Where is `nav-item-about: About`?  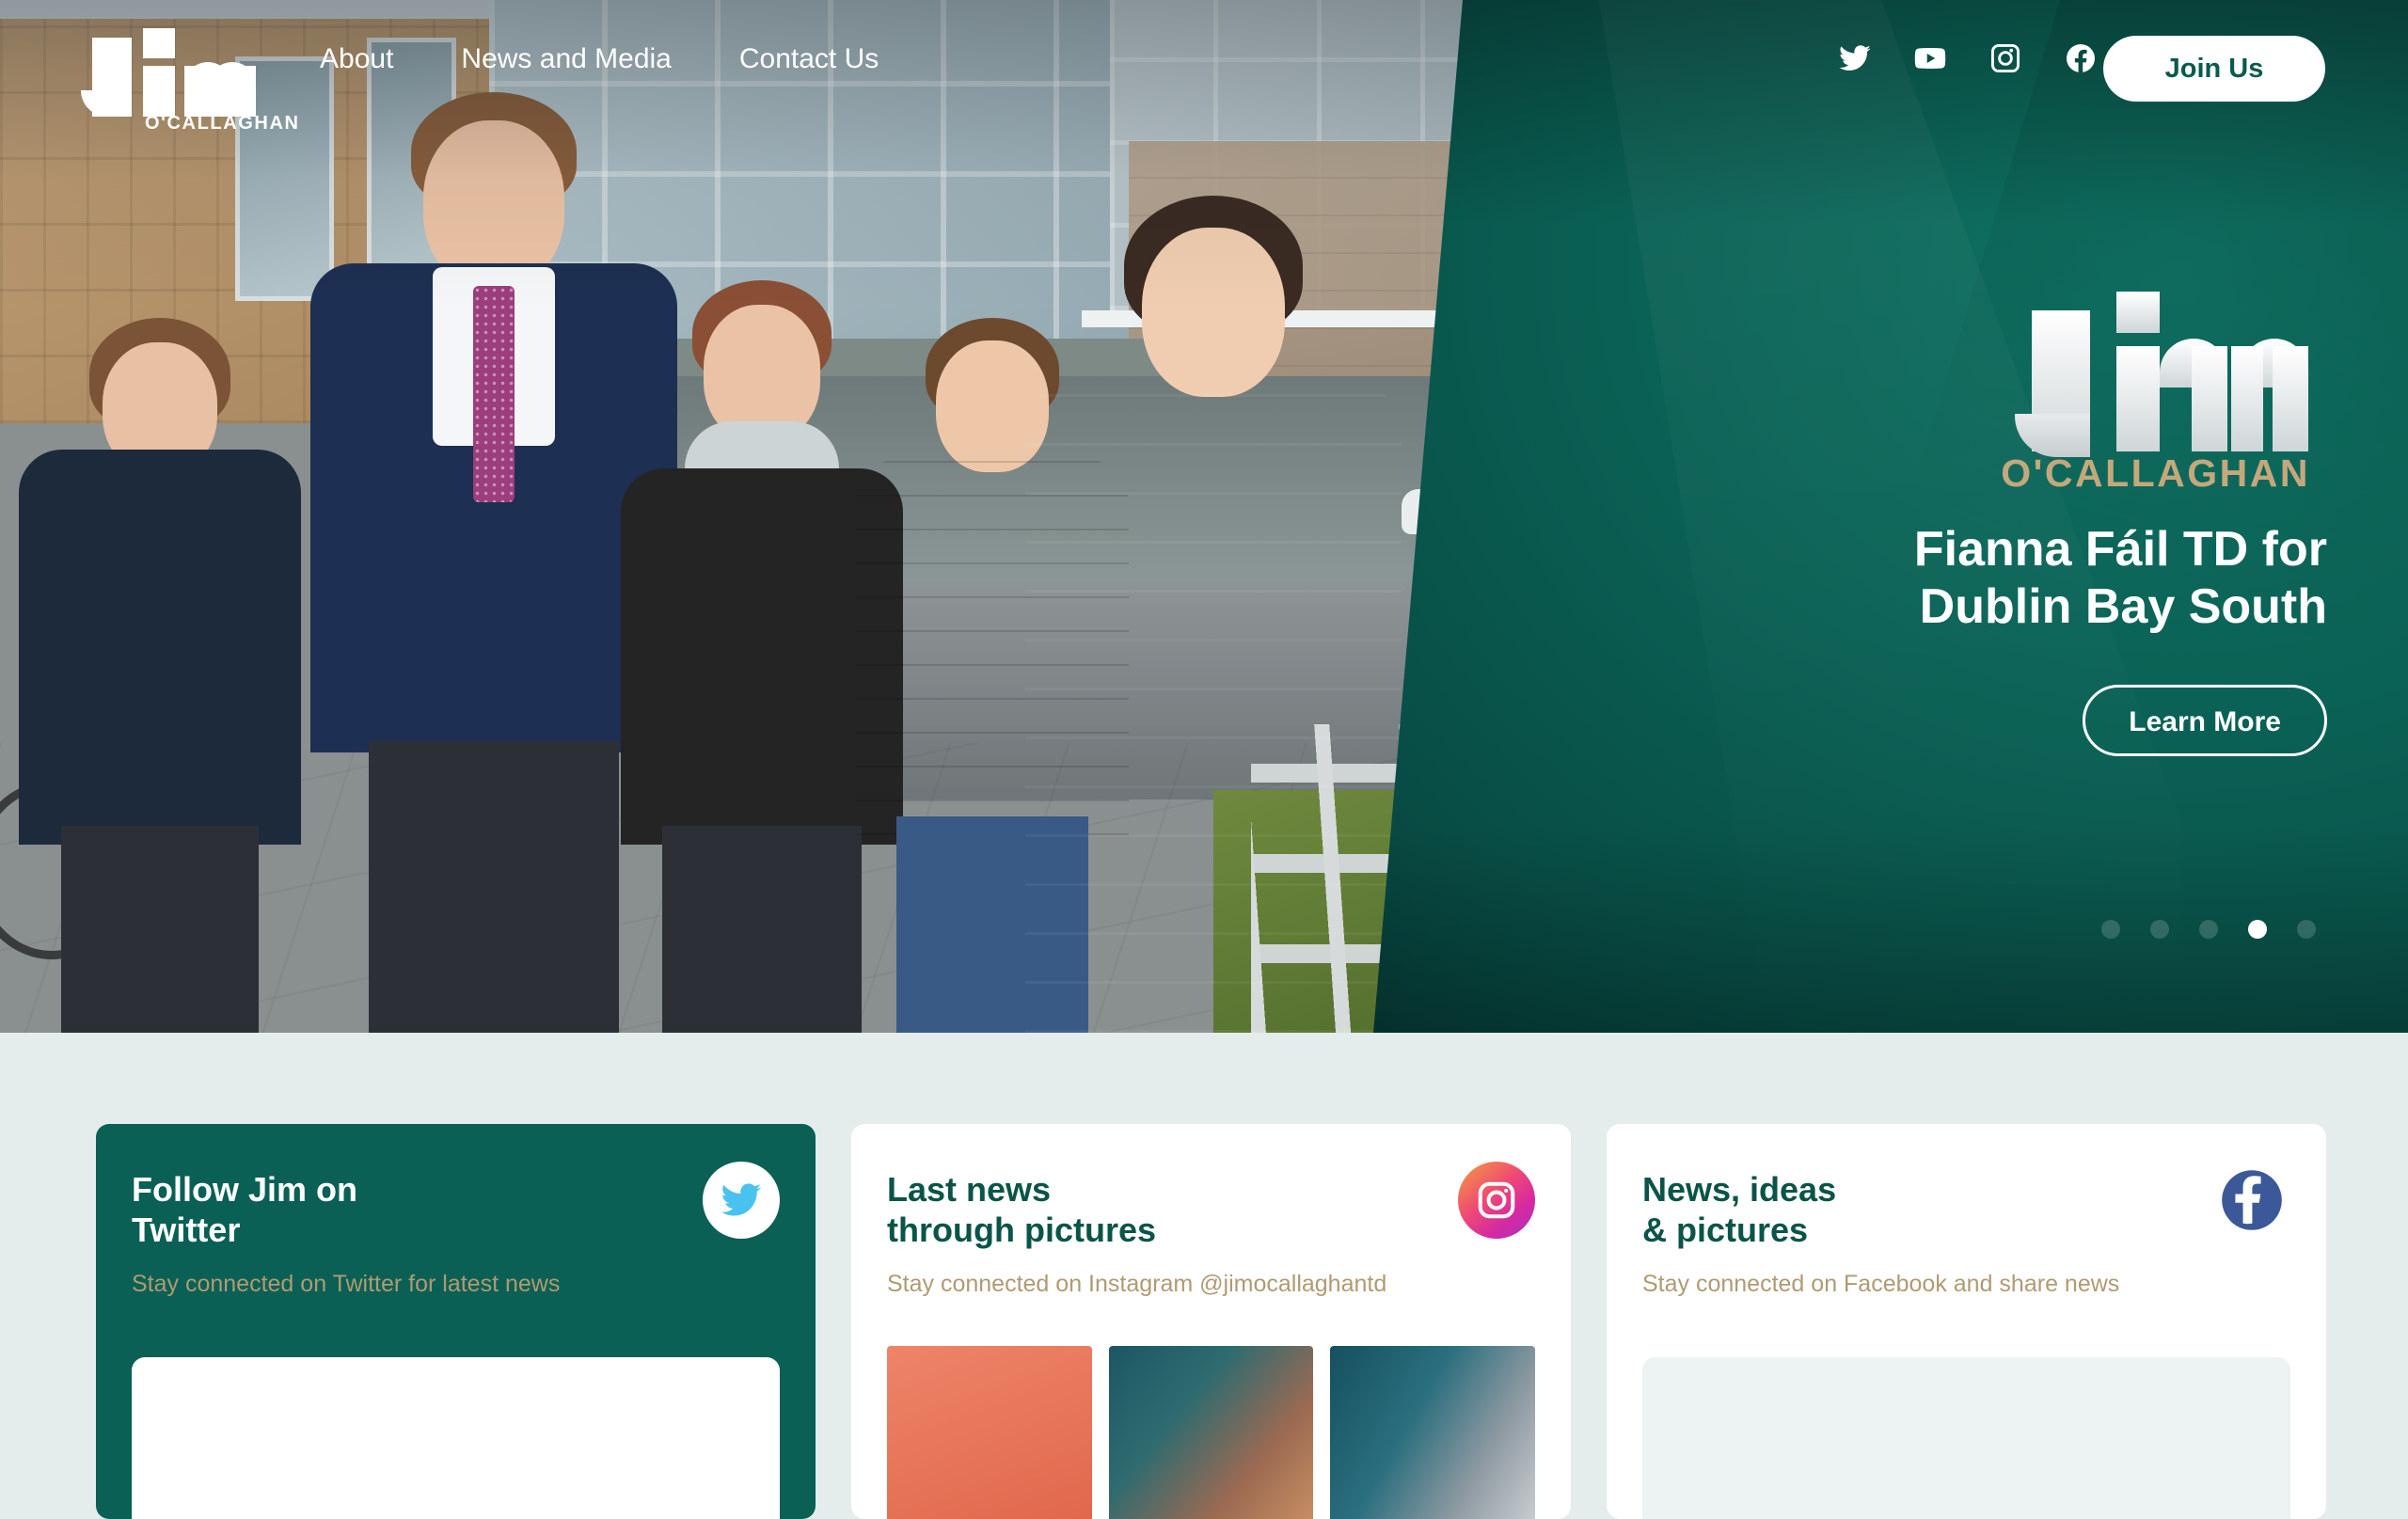
nav-item-about: About is located at coordinates (357, 59).